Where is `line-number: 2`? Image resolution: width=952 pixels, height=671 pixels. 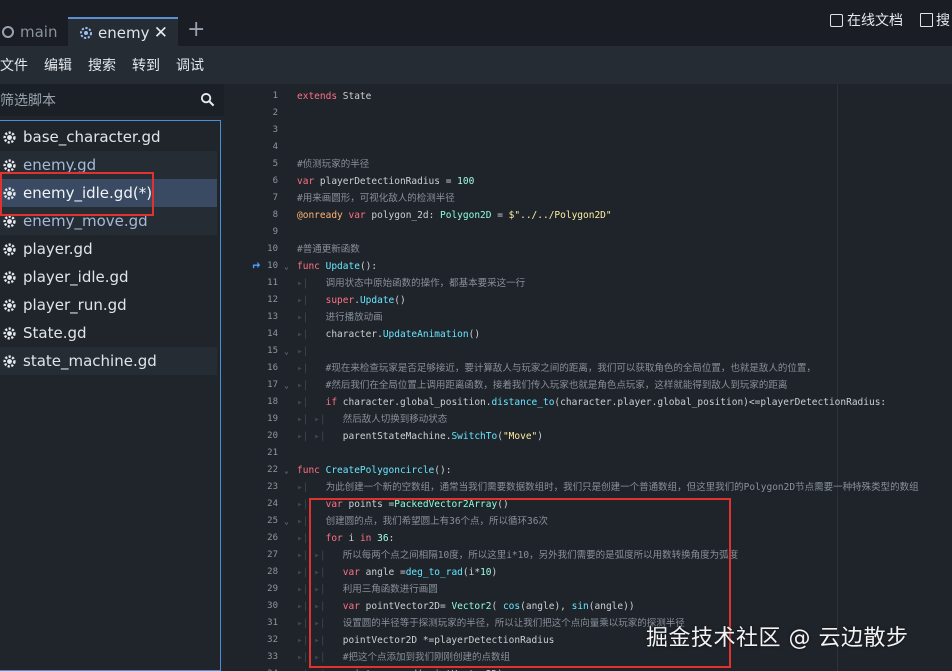 line-number: 2 is located at coordinates (275, 113).